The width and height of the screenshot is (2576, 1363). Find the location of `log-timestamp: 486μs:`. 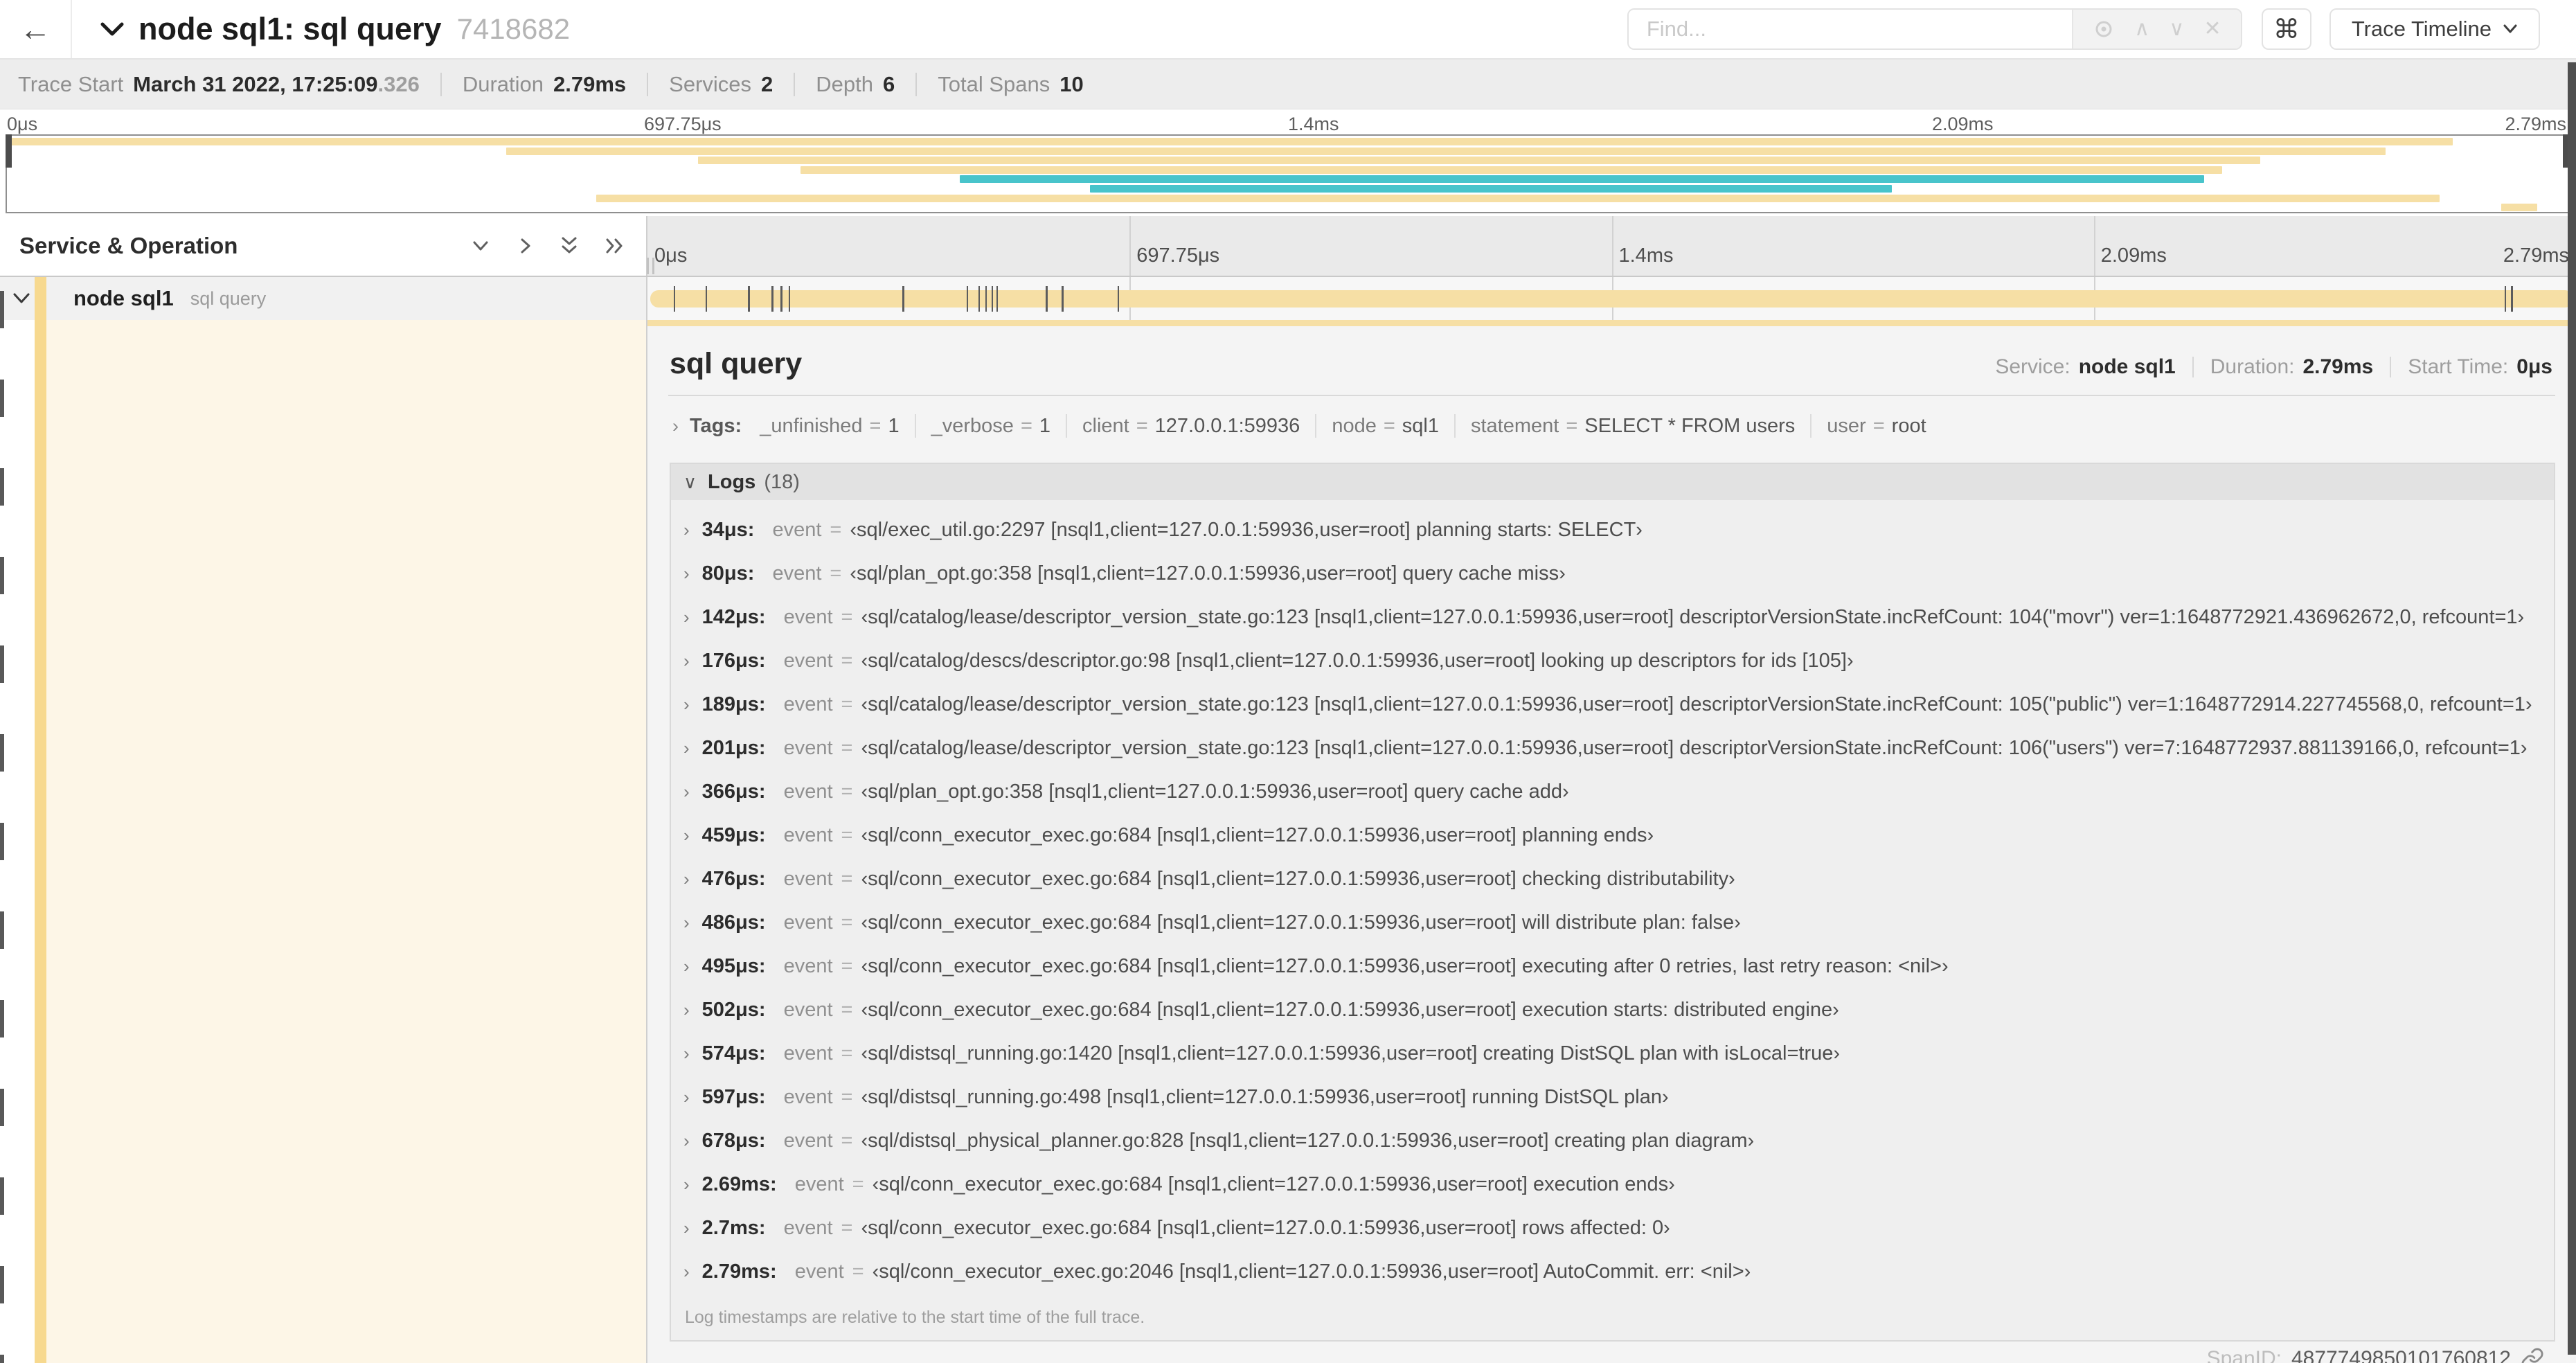

log-timestamp: 486μs: is located at coordinates (733, 922).